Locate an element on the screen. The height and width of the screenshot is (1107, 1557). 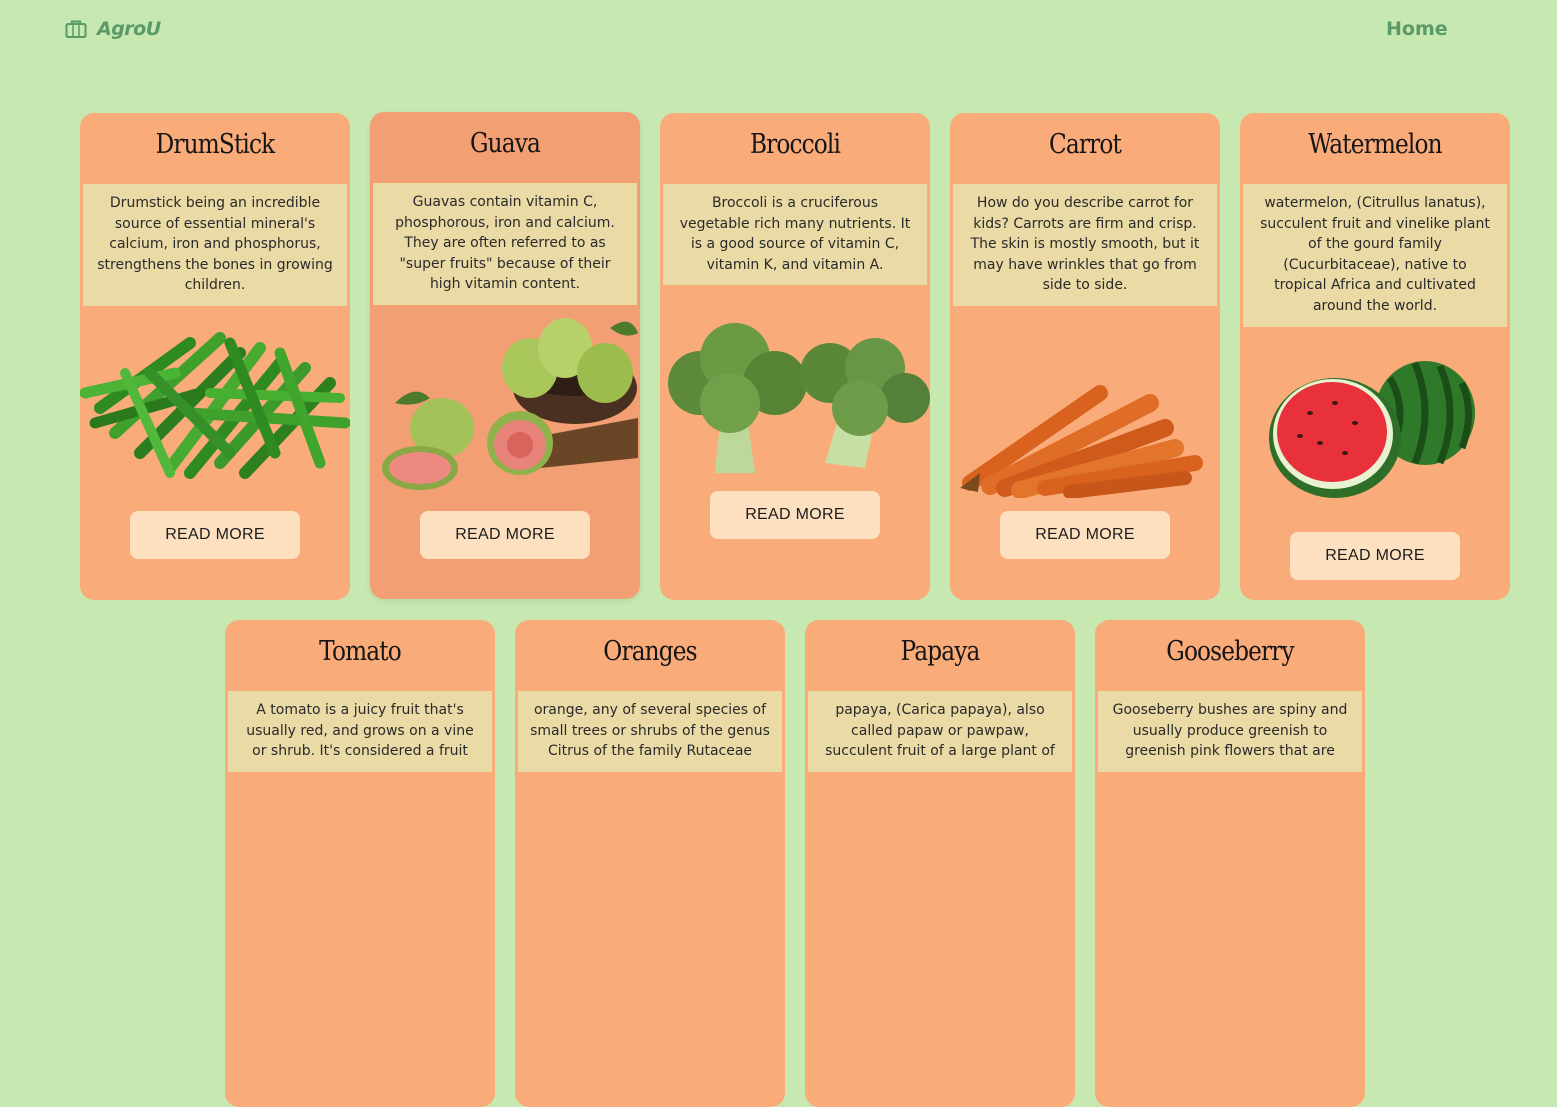
card-title: Watermelon is located at coordinates (1375, 144).